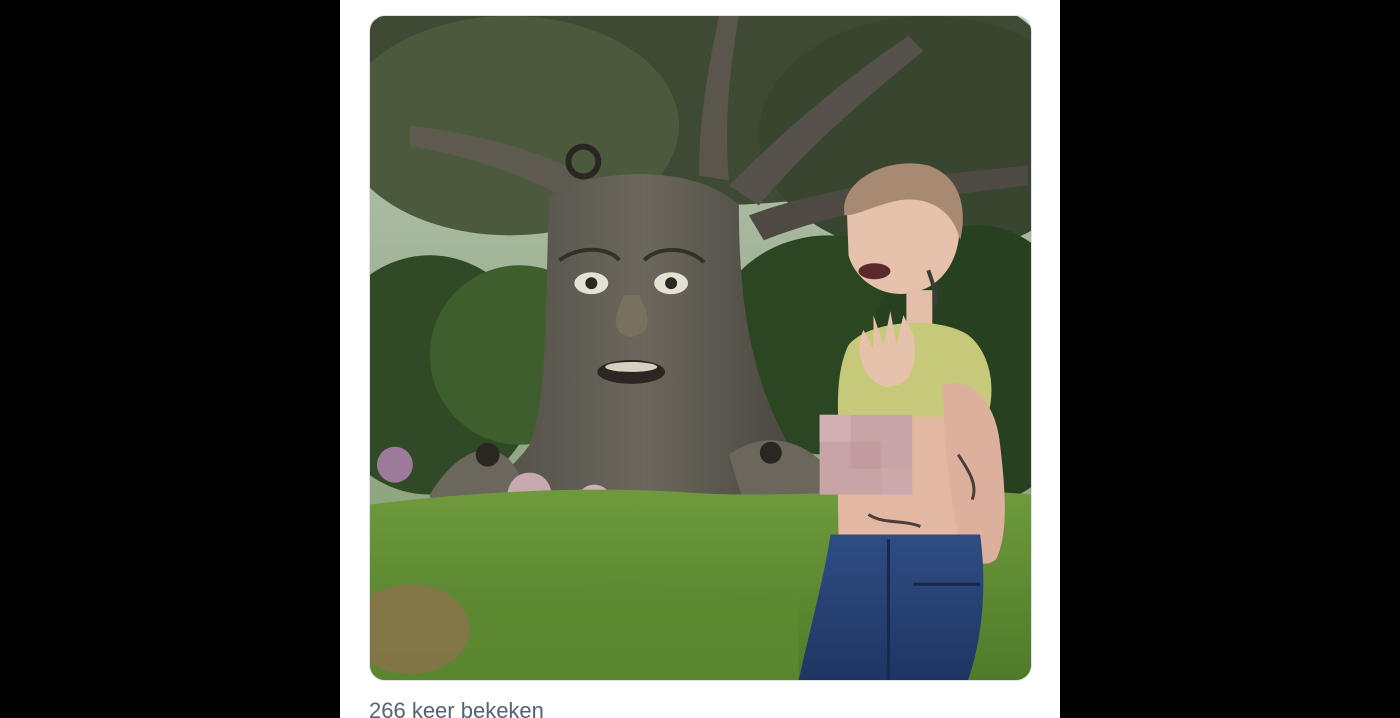 The width and height of the screenshot is (1400, 718). I want to click on view-count: 266 keer bekeken, so click(456, 708).